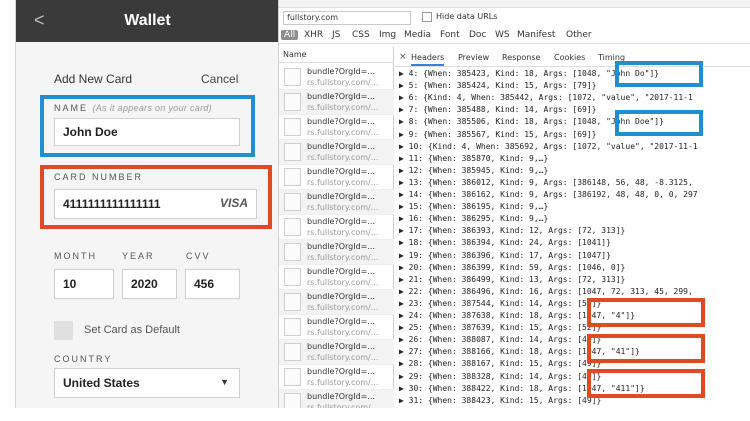 This screenshot has width=750, height=421. I want to click on close-icon: ×, so click(403, 57).